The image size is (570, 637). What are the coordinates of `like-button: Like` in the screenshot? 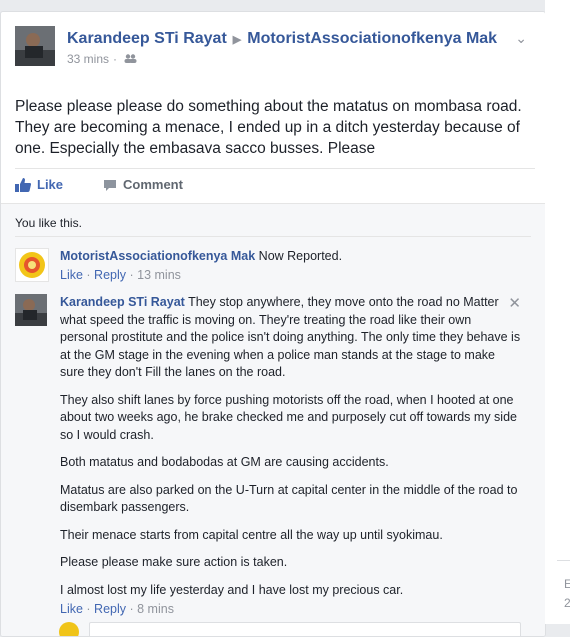 It's located at (39, 184).